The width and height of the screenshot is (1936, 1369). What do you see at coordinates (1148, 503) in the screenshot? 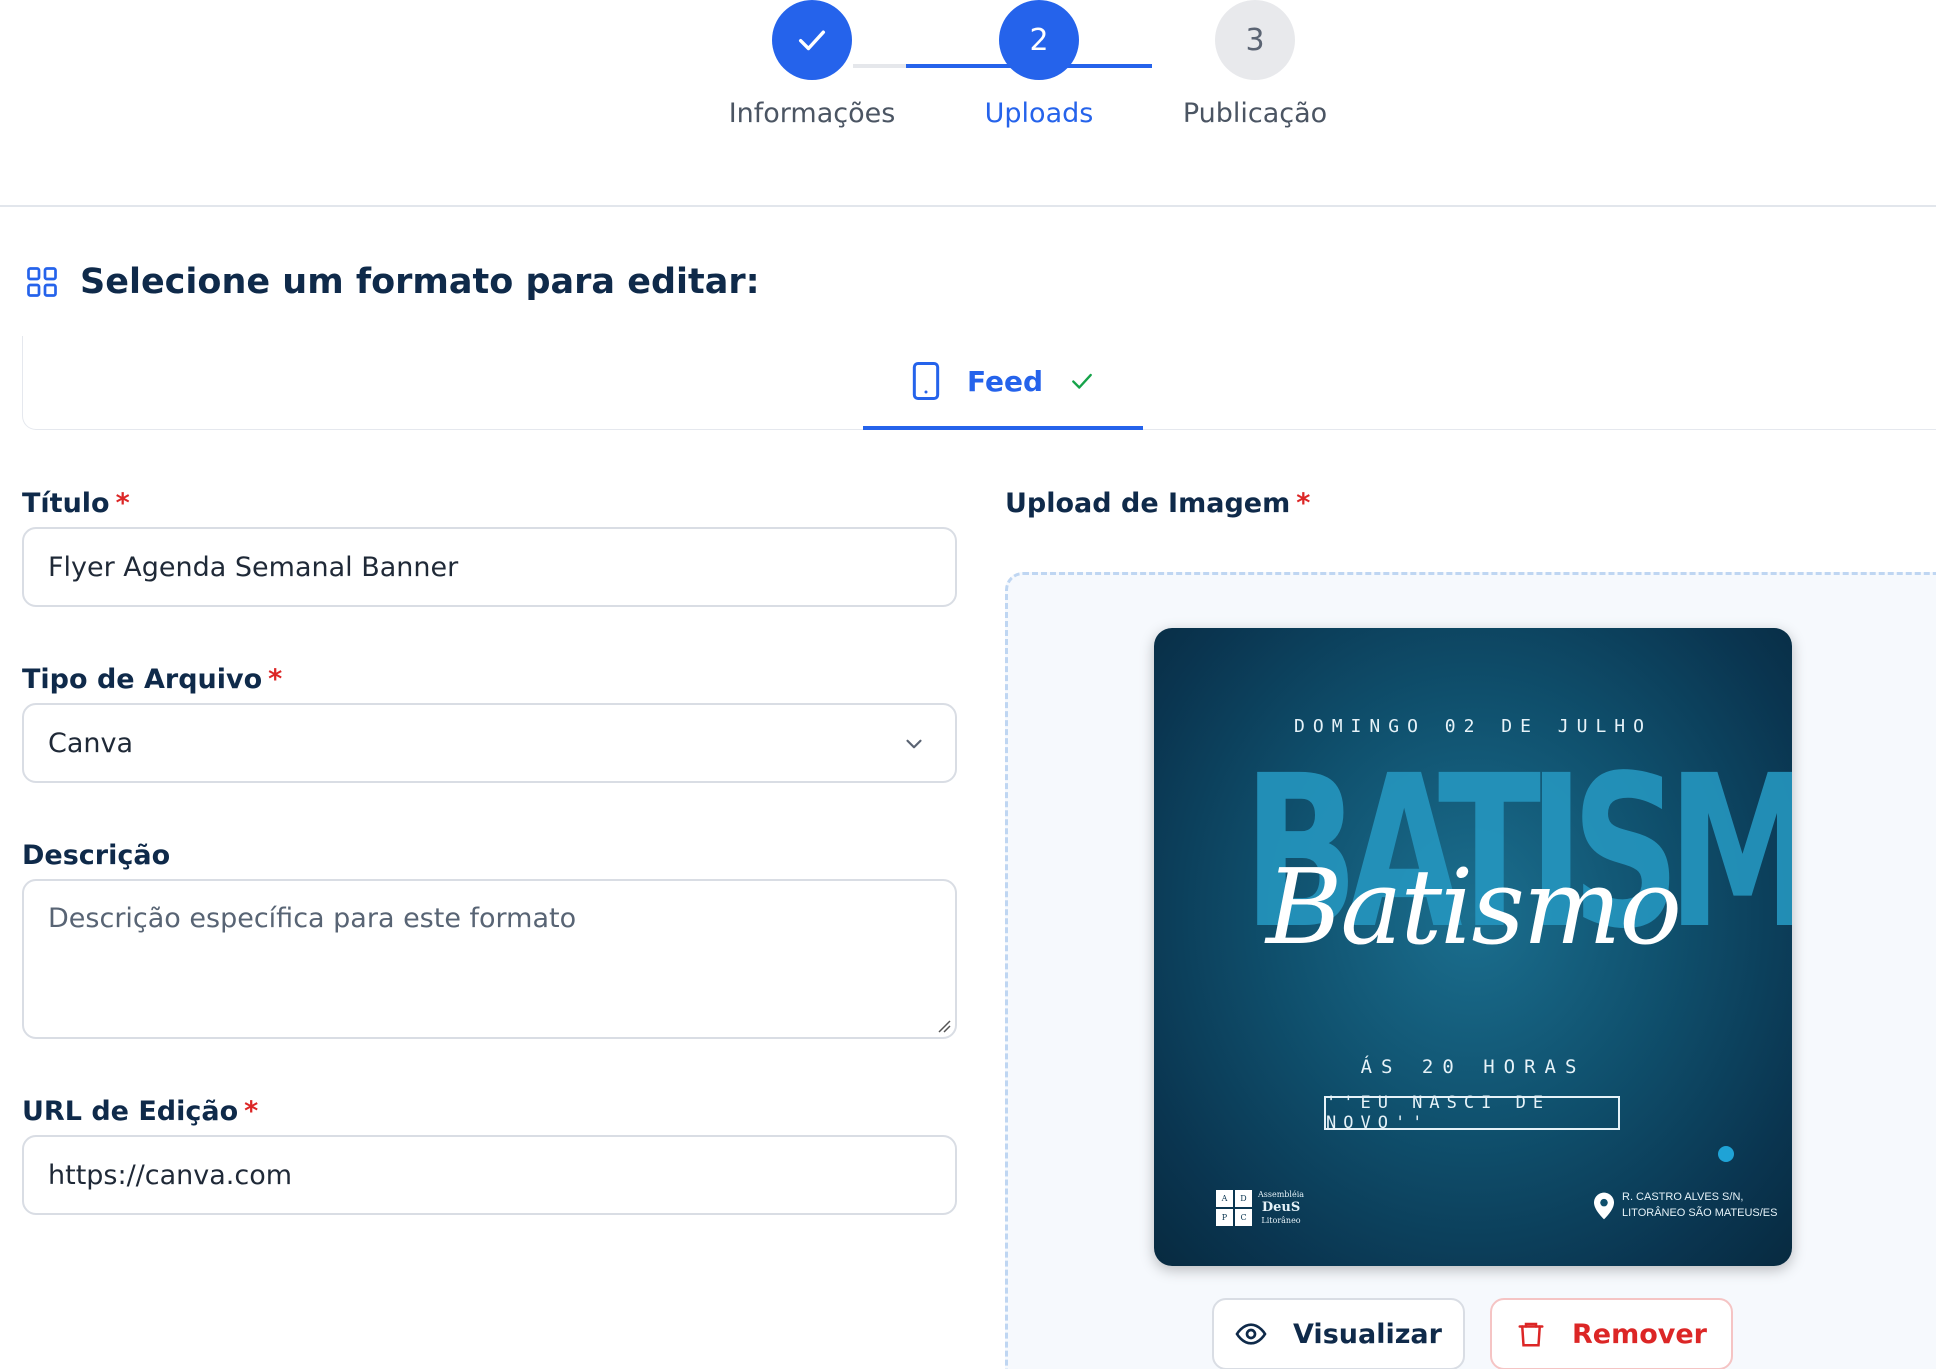
I see `upload-label-text: Upload de Imagem` at bounding box center [1148, 503].